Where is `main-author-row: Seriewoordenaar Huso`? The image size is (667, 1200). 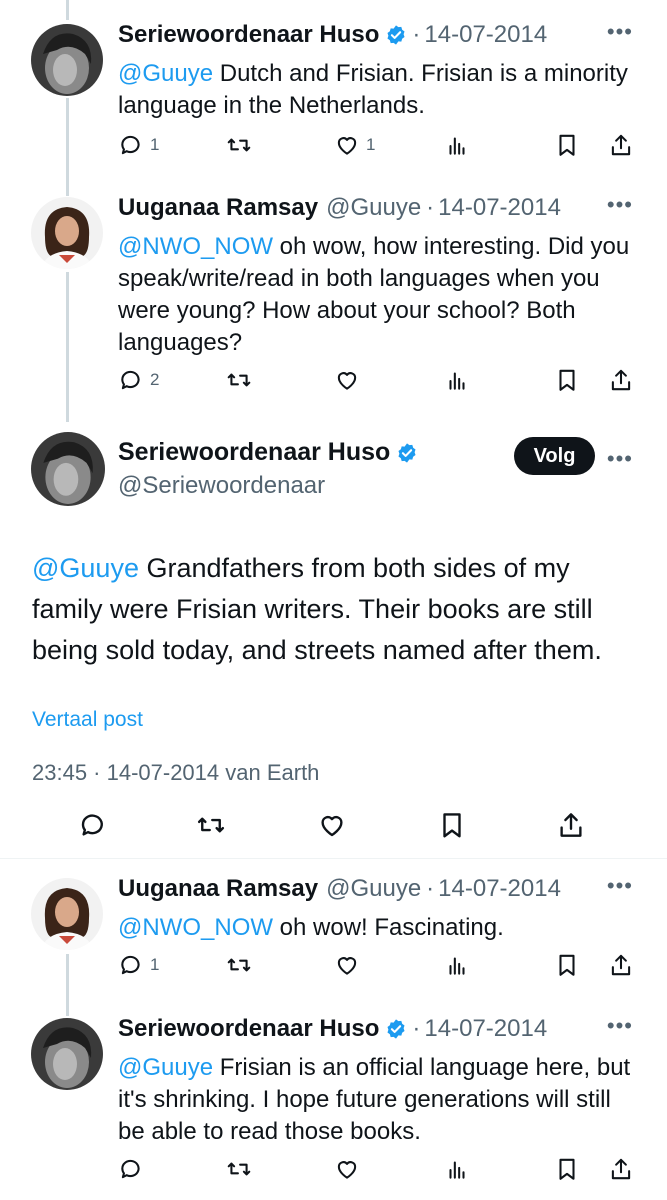
main-author-row: Seriewoordenaar Huso is located at coordinates (268, 452).